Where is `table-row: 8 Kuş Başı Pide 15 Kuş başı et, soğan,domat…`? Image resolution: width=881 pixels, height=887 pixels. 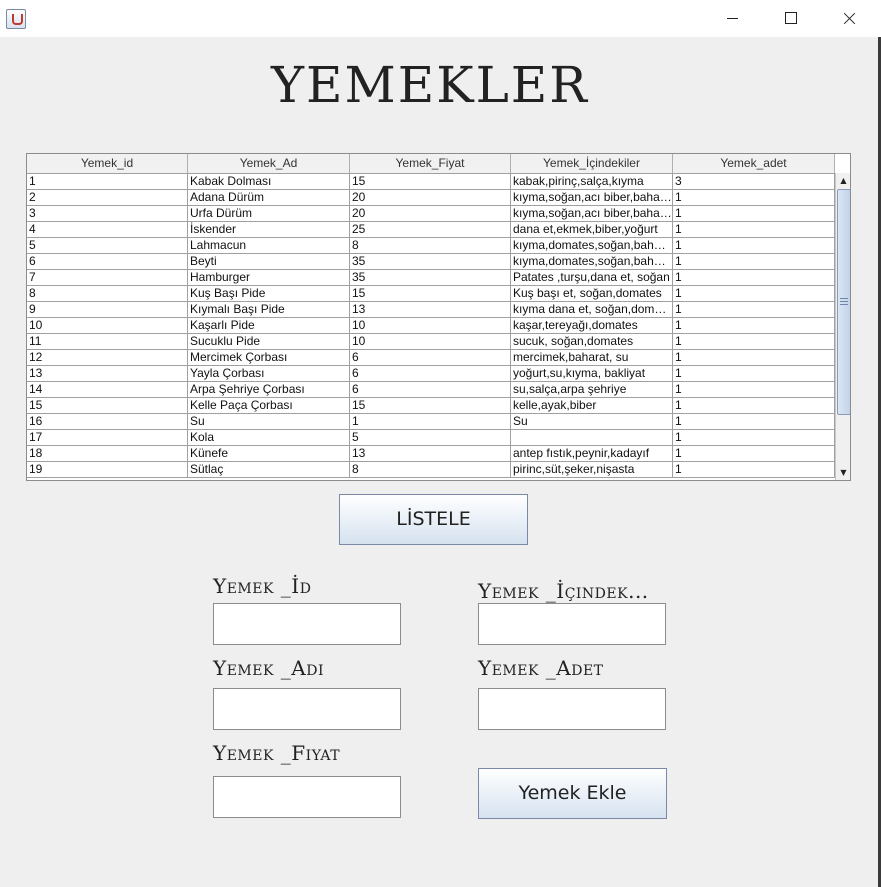
table-row: 8 Kuş Başı Pide 15 Kuş başı et, soğan,domat… is located at coordinates (431, 294).